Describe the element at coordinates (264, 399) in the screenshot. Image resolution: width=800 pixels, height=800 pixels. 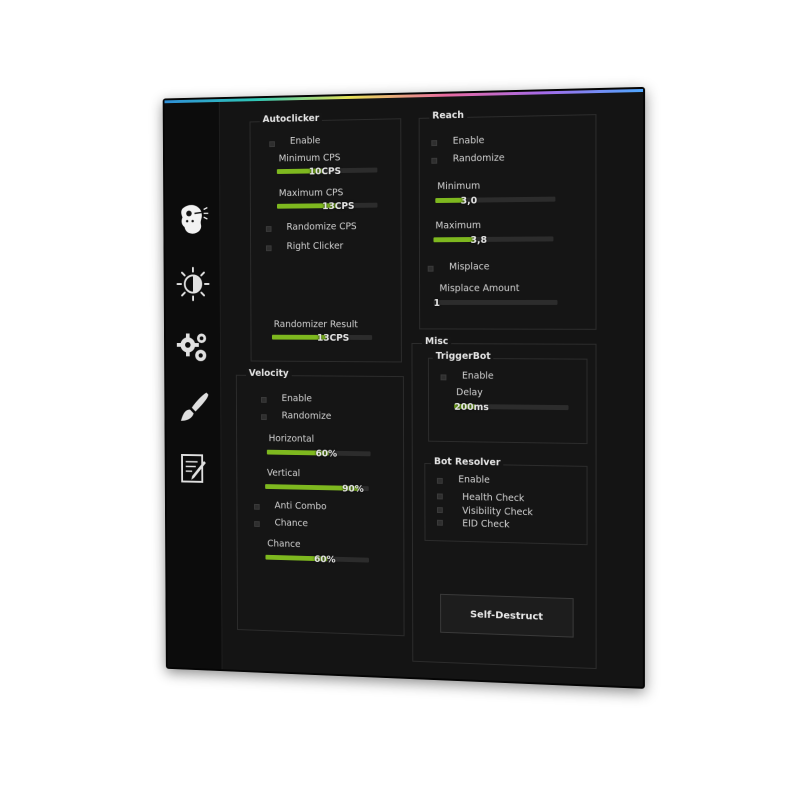
I see `velocity-enable-checkbox` at that location.